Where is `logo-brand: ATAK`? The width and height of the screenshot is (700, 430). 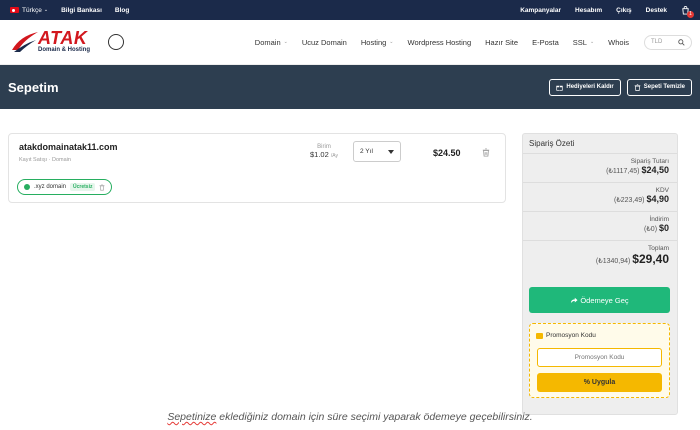 logo-brand: ATAK is located at coordinates (63, 38).